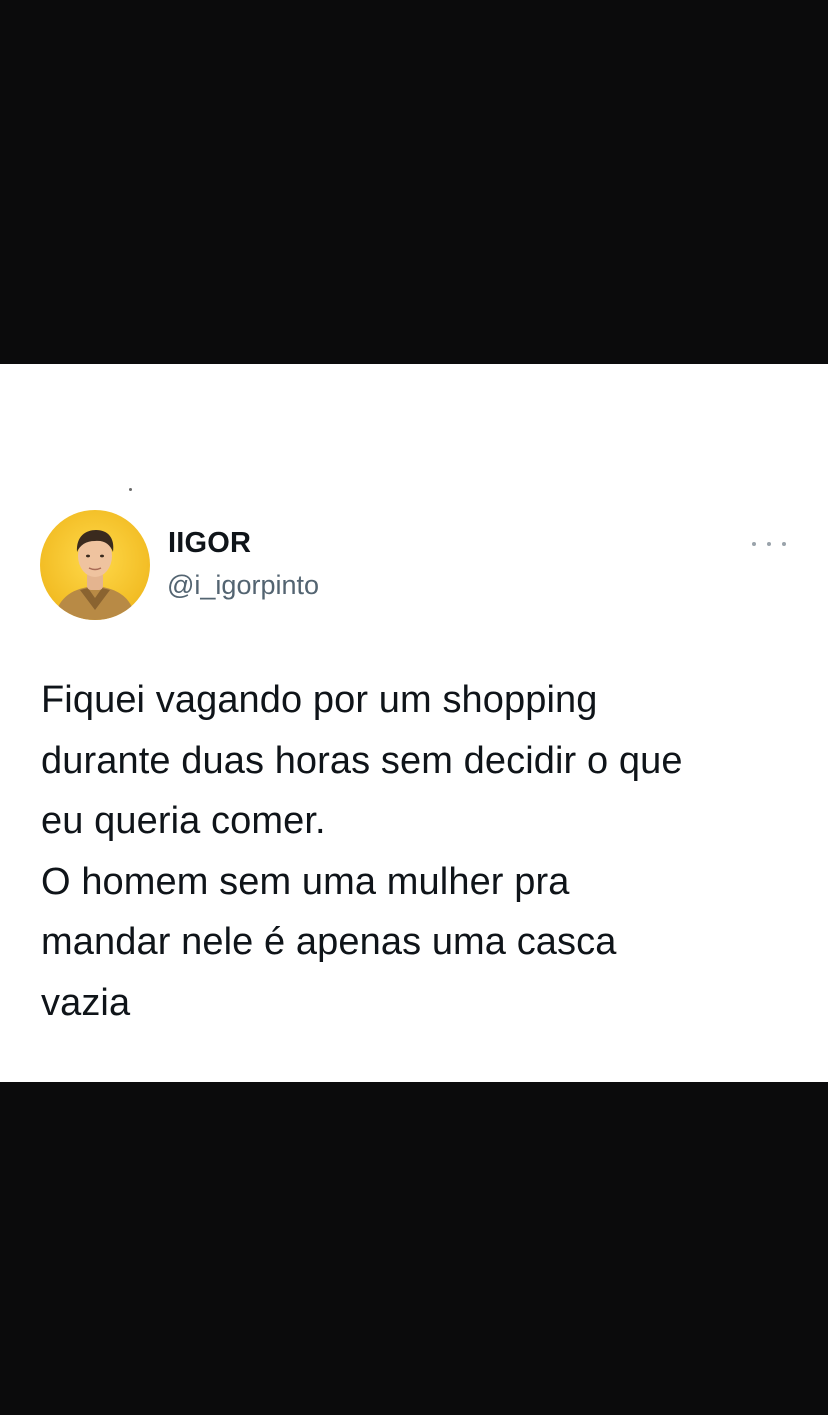  Describe the element at coordinates (243, 585) in the screenshot. I see `user-handle: @i_igorpinto` at that location.